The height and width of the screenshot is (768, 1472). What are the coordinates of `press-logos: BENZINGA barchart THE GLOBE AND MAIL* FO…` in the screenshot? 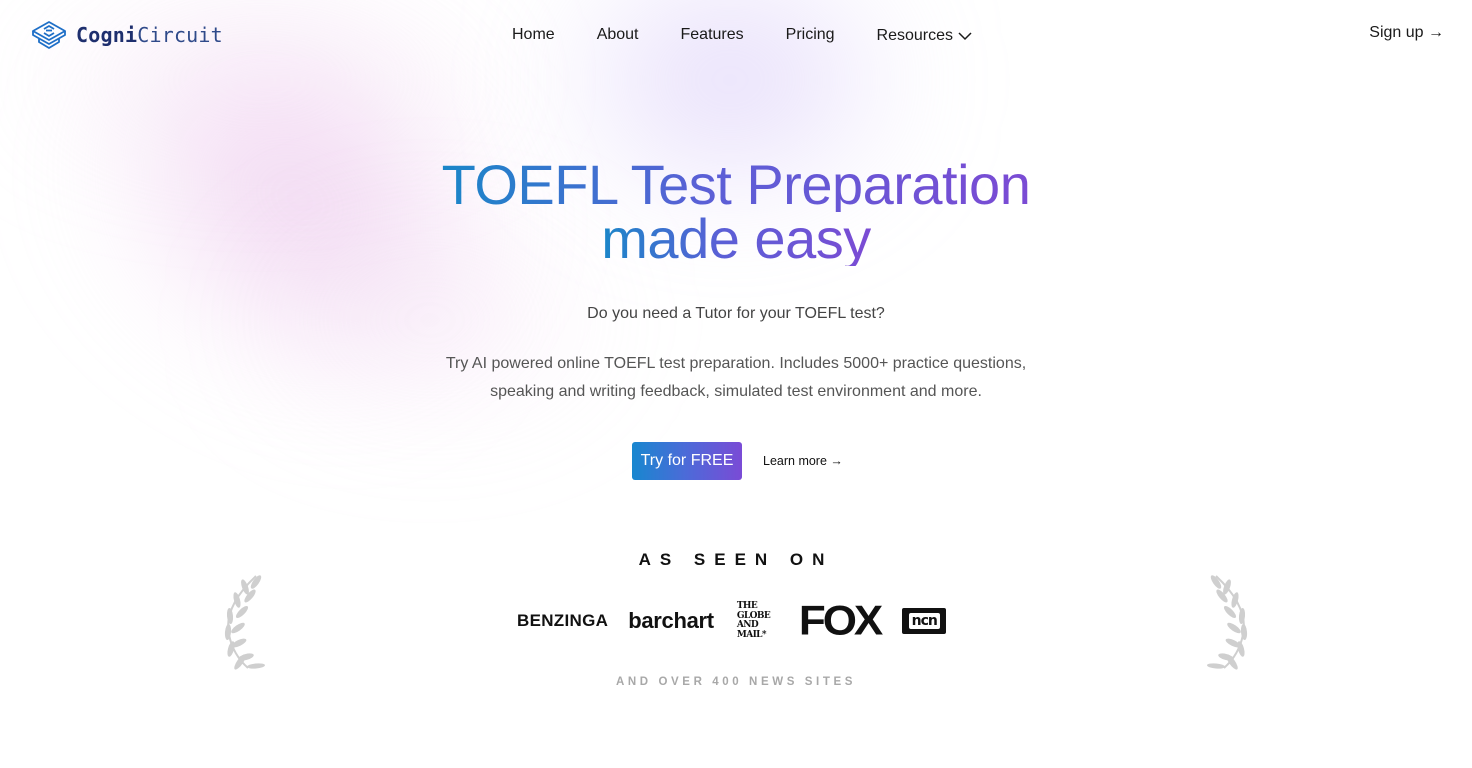 It's located at (732, 621).